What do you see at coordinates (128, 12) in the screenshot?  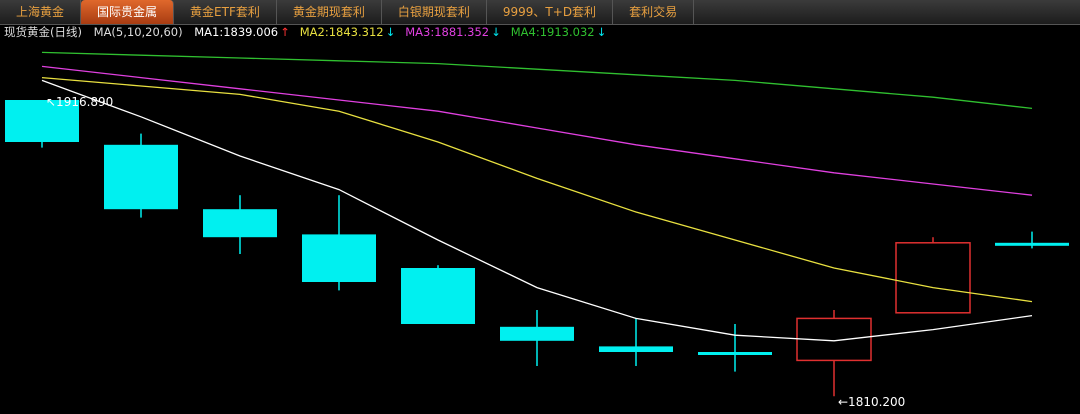 I see `tab-1: 国际贵金属` at bounding box center [128, 12].